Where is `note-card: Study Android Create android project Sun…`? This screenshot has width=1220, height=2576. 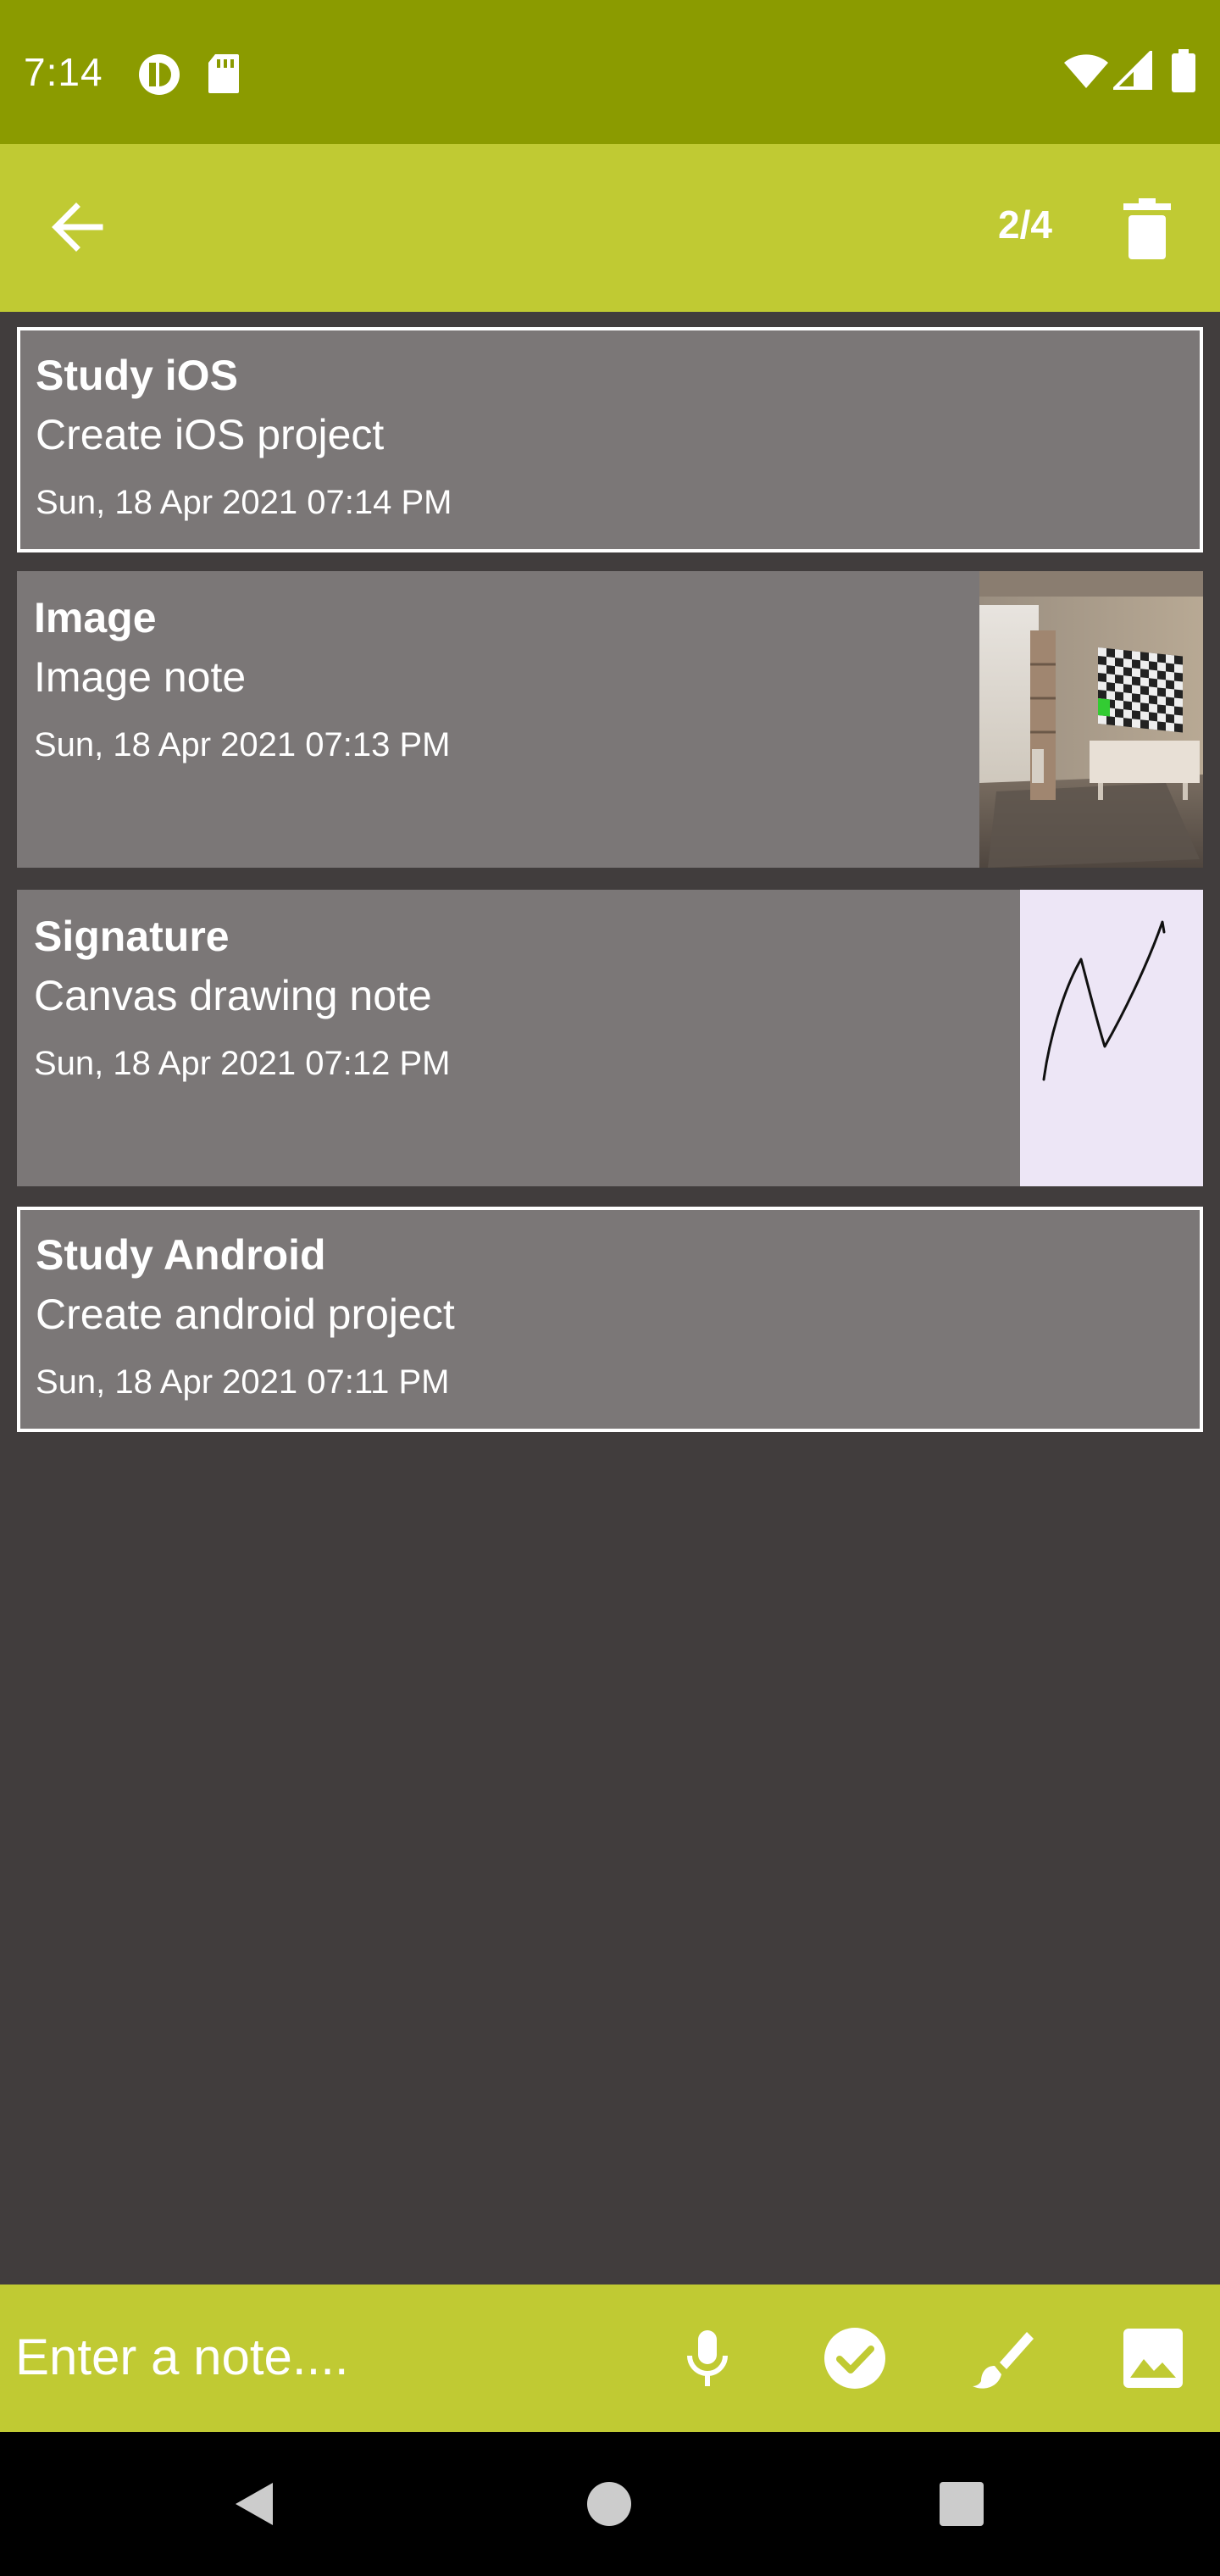
note-card: Study Android Create android project Sun… is located at coordinates (610, 1319).